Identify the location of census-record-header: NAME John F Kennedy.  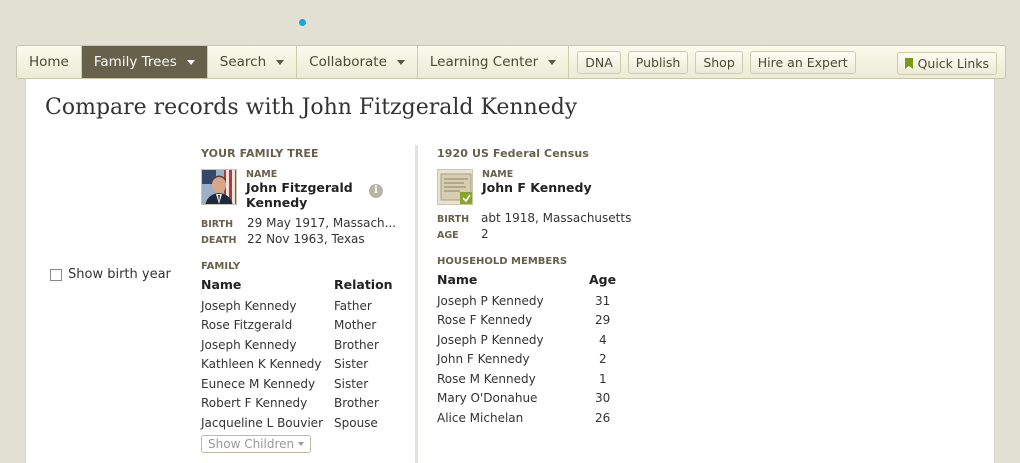
(557, 187).